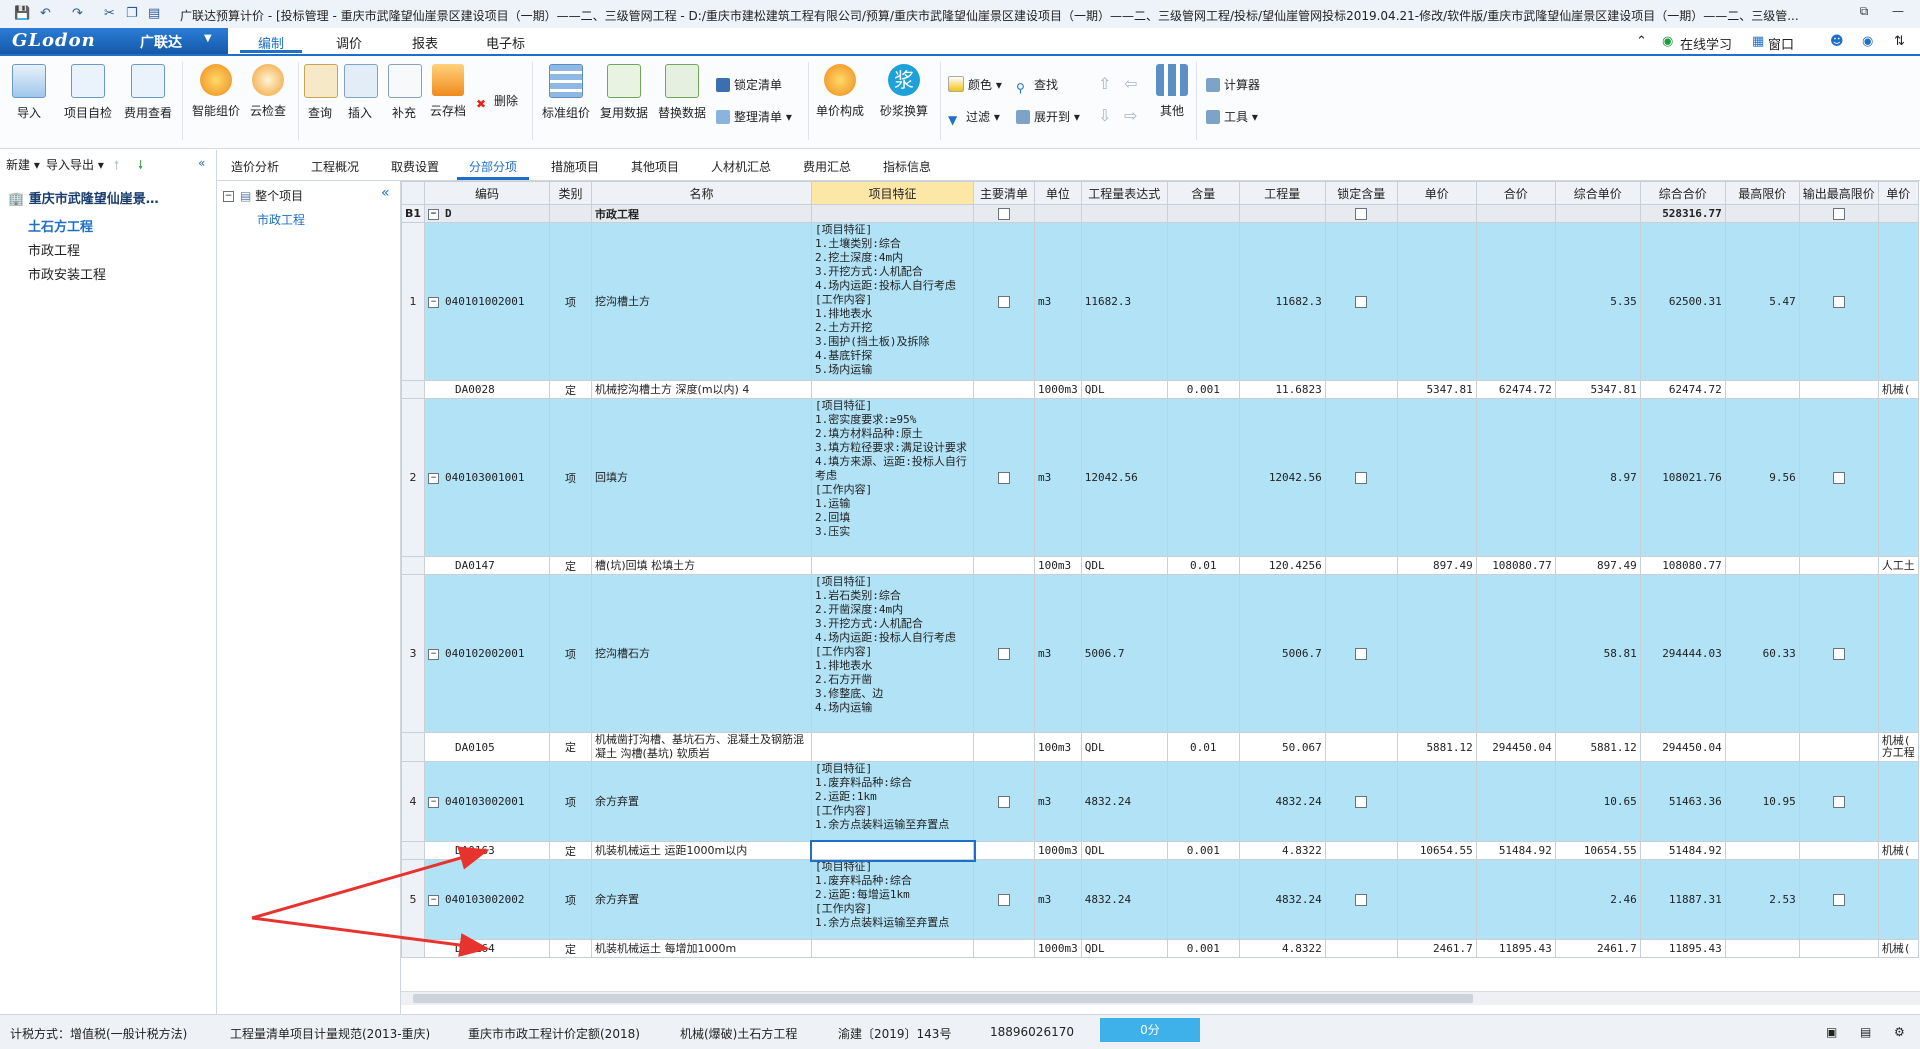 The width and height of the screenshot is (1920, 1049). Describe the element at coordinates (1436, 389) in the screenshot. I see `price-cell: 5347.81` at that location.